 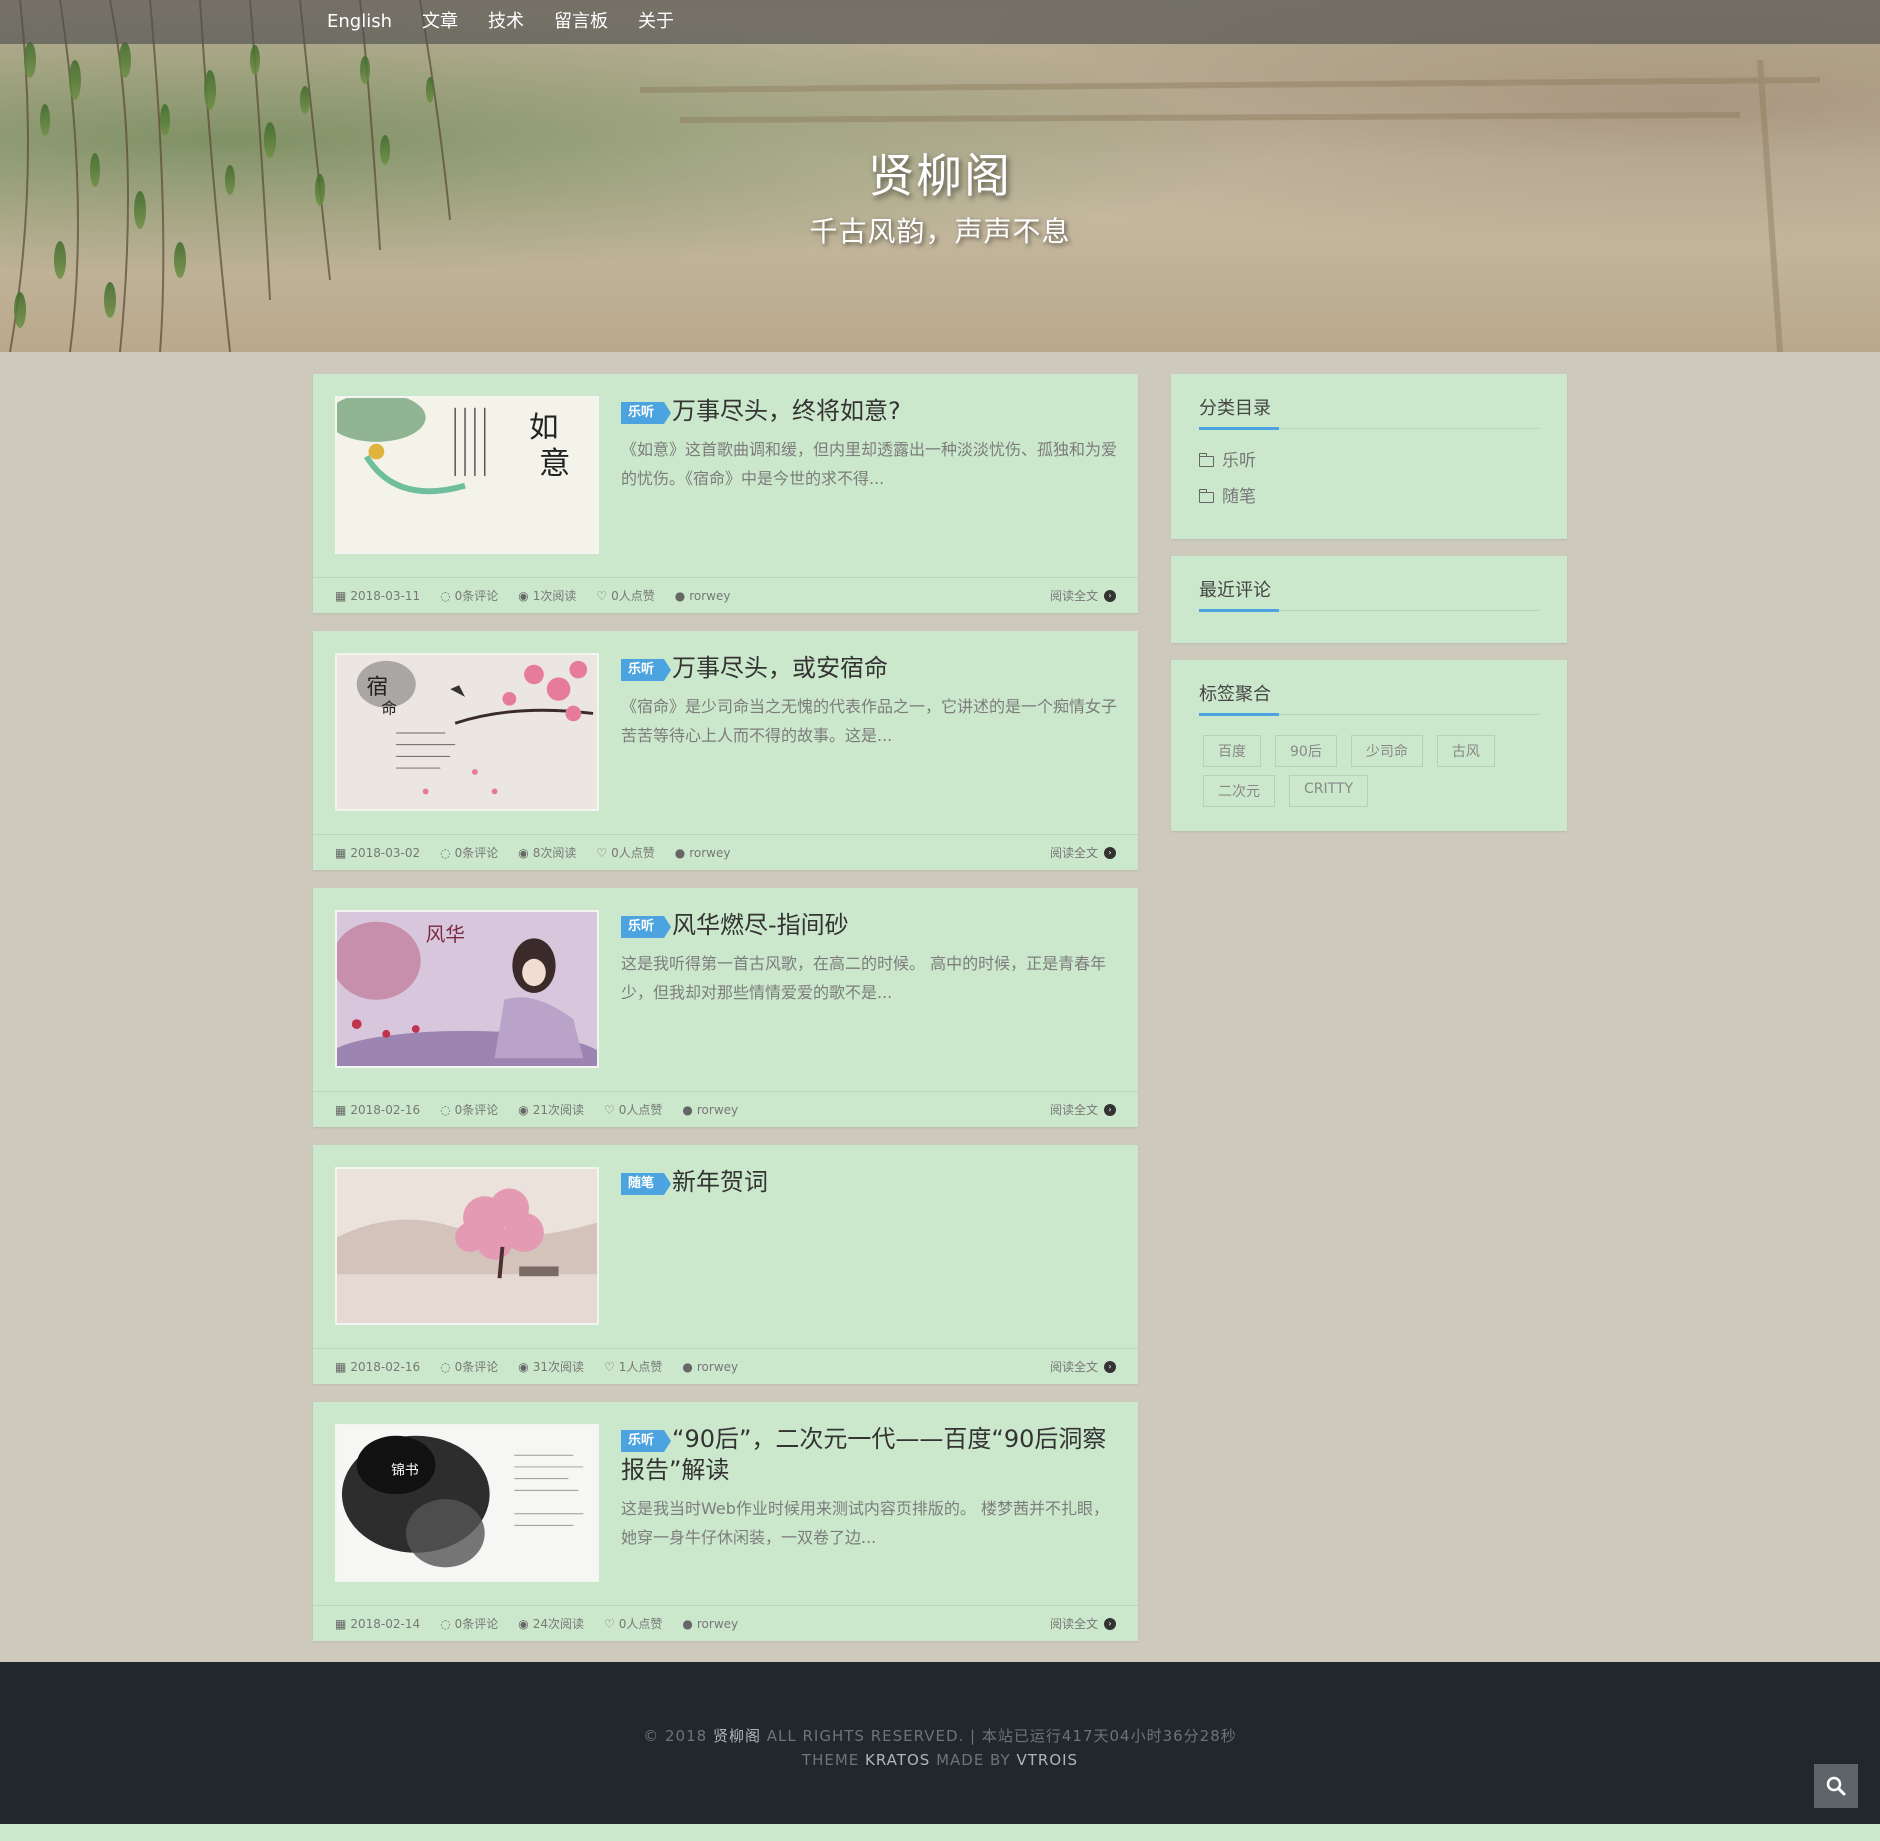 I want to click on search-icon, so click(x=1836, y=1786).